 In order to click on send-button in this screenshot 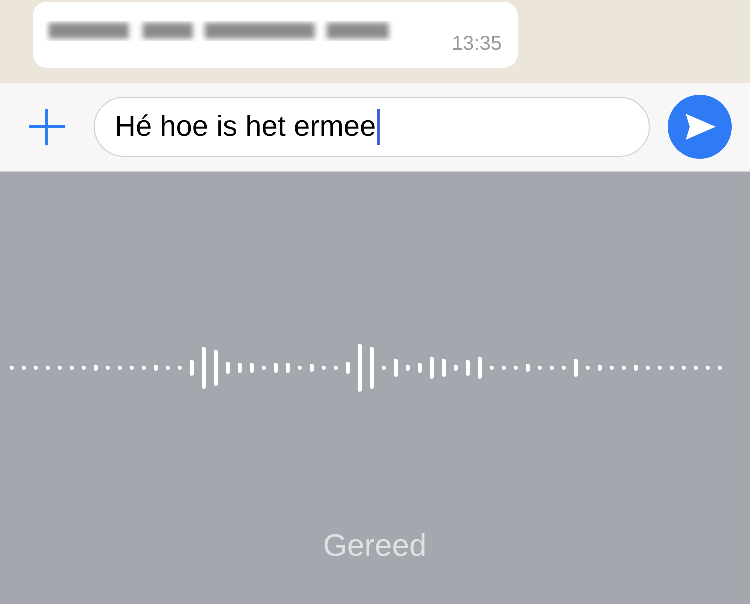, I will do `click(700, 127)`.